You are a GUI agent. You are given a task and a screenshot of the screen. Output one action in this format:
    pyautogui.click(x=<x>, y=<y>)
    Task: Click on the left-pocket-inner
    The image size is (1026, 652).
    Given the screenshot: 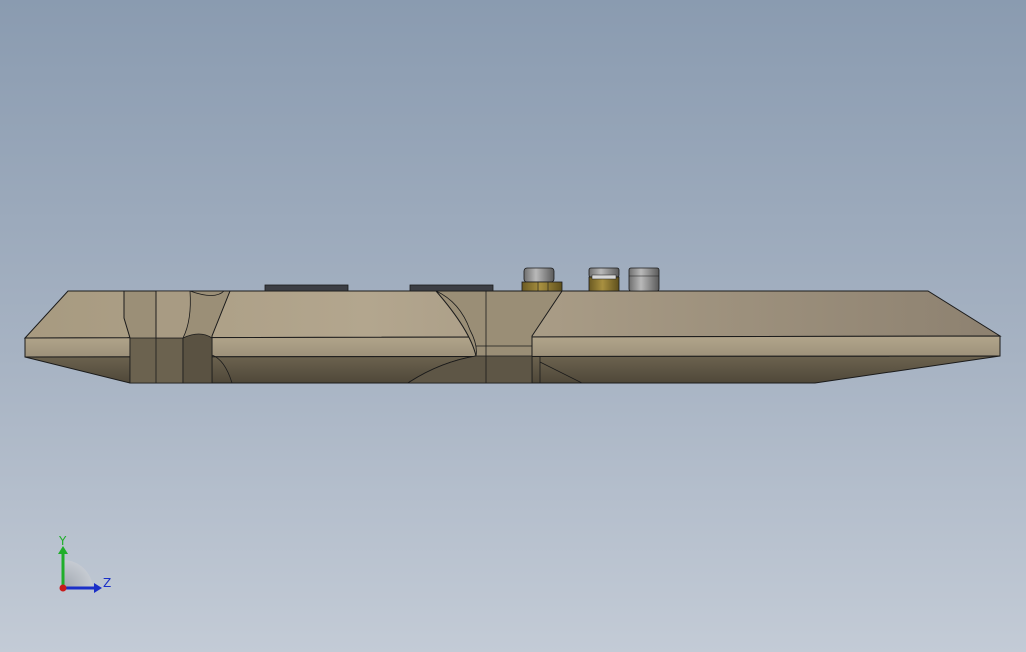 What is the action you would take?
    pyautogui.click(x=173, y=314)
    